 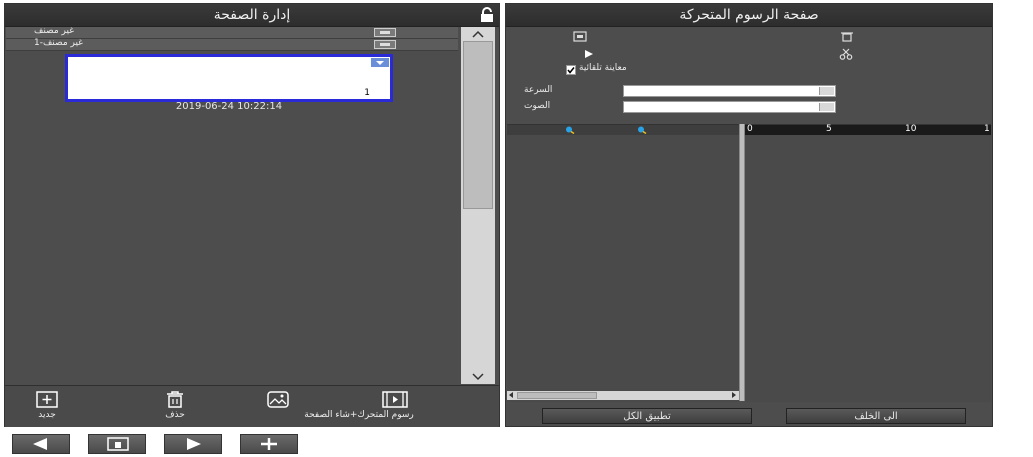 What do you see at coordinates (868, 263) in the screenshot?
I see `timeline-pane: 0 5 10 1` at bounding box center [868, 263].